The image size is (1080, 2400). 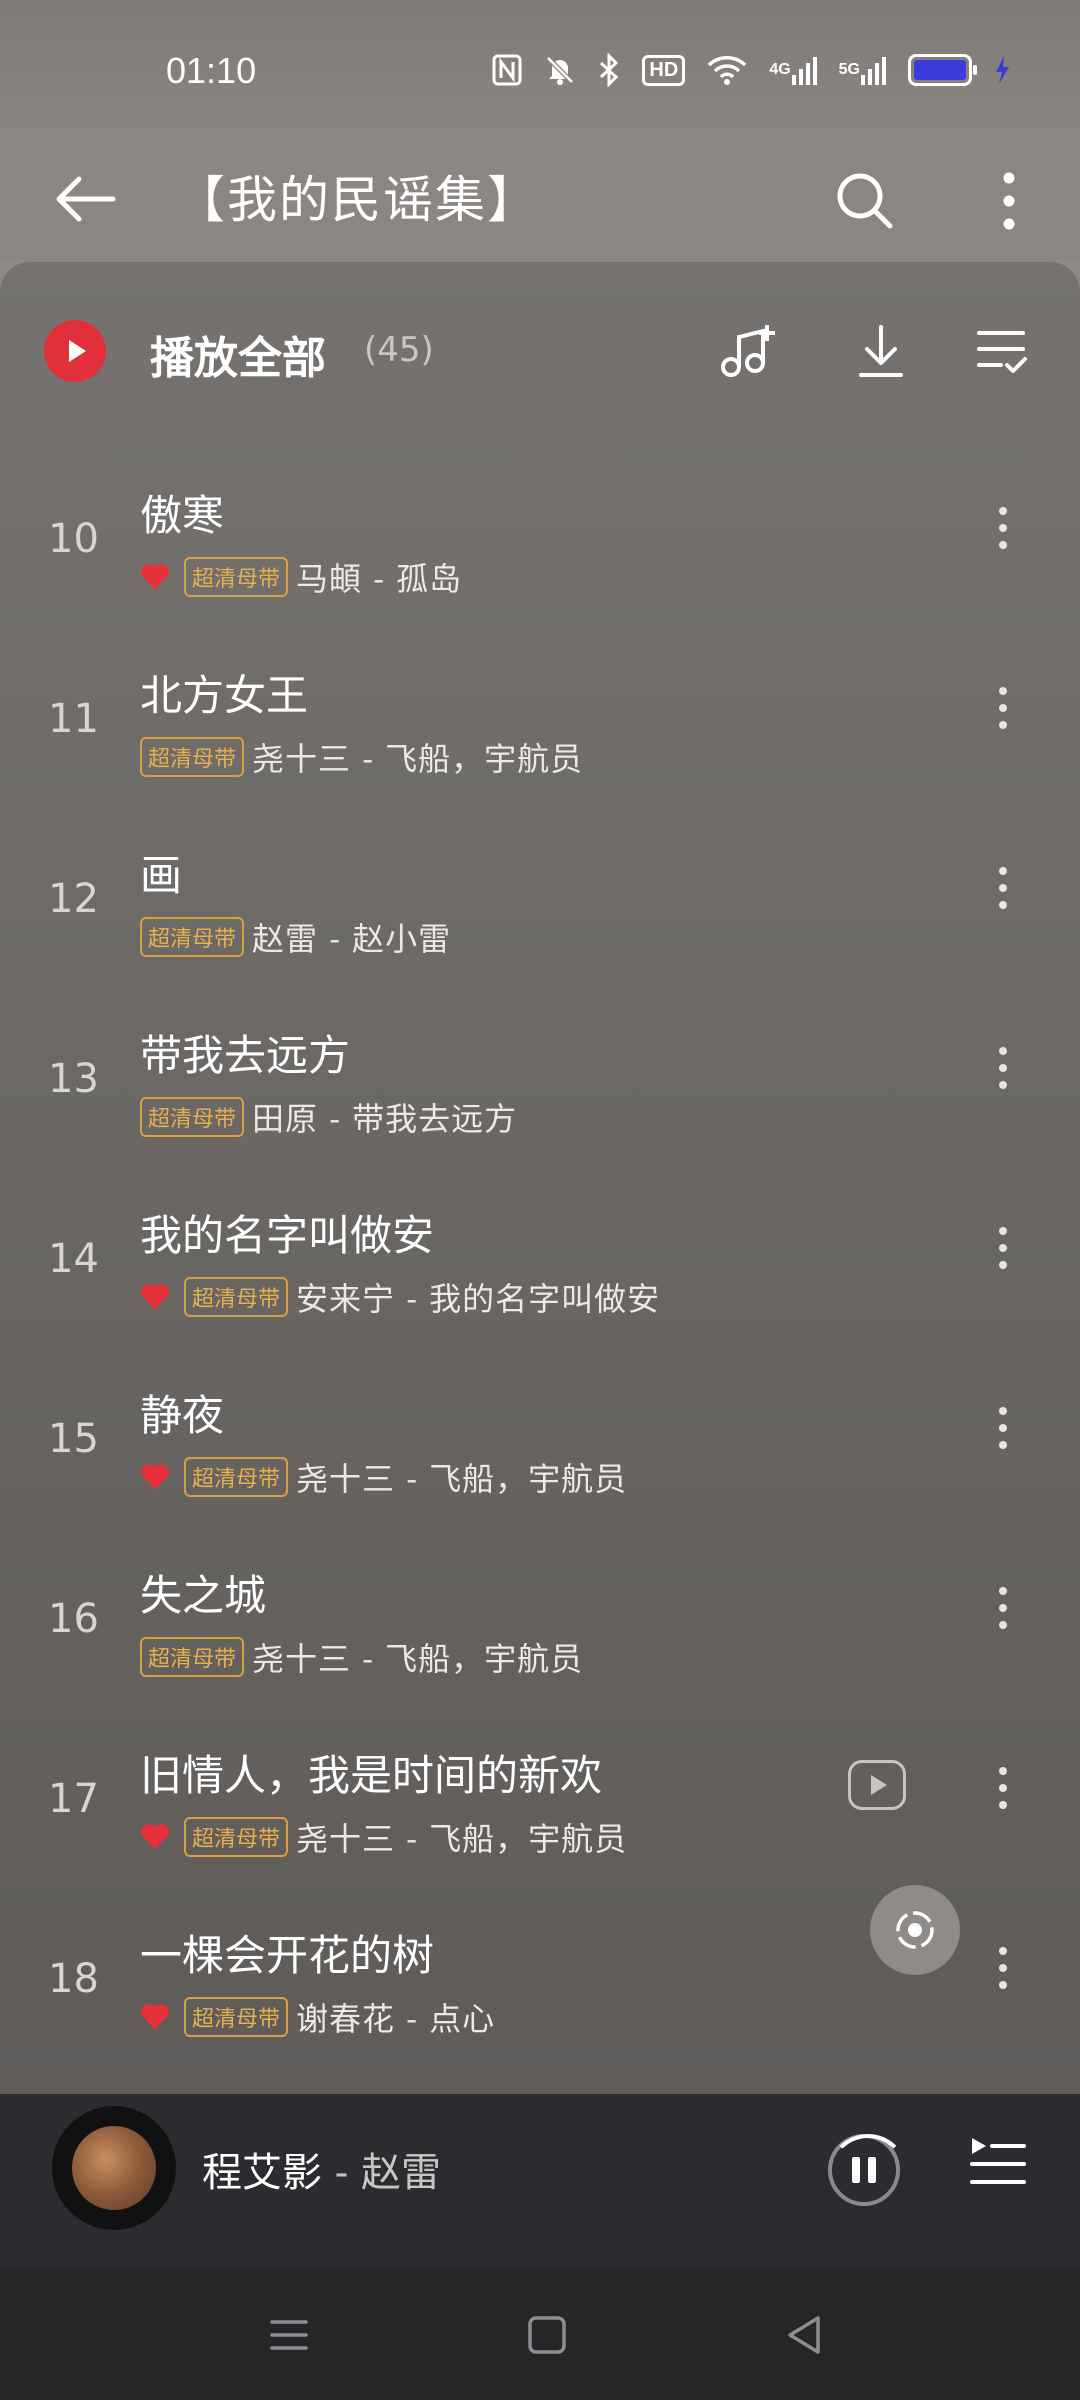 I want to click on play-queue-icon, so click(x=998, y=2164).